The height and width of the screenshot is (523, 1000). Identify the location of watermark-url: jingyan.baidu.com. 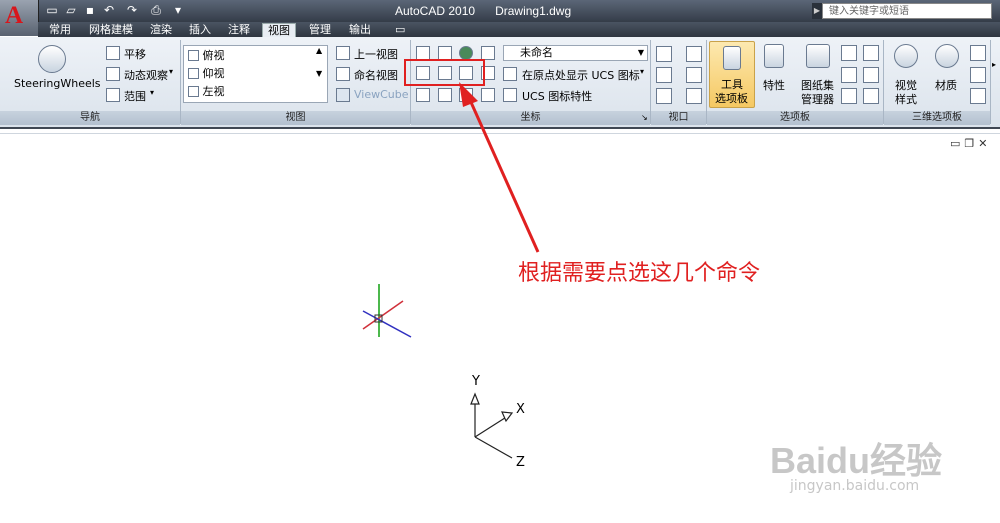
(855, 486).